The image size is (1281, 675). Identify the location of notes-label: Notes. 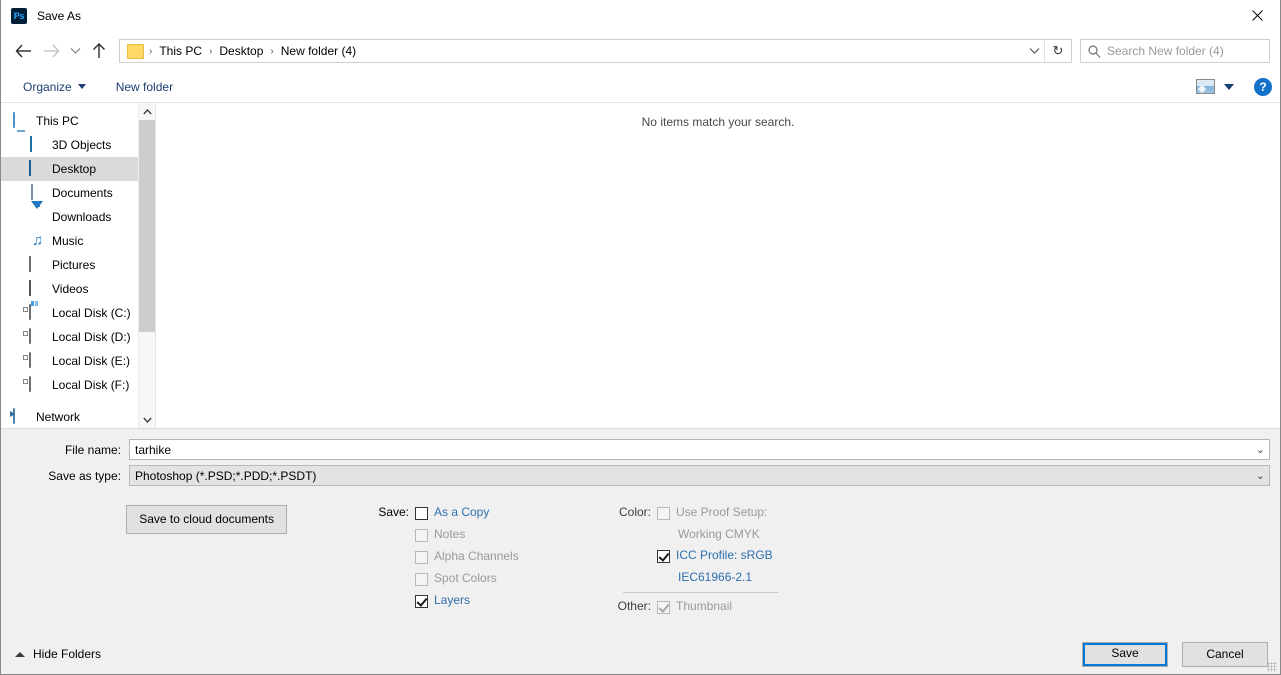
(450, 534).